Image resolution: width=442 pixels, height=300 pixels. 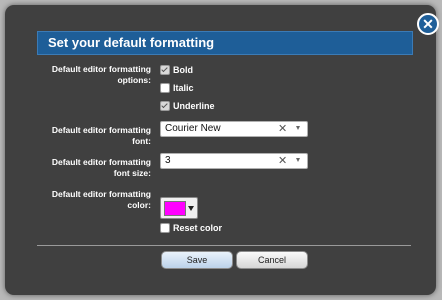 I want to click on formatting-options-label: Default editor formatting options:, so click(x=96, y=75).